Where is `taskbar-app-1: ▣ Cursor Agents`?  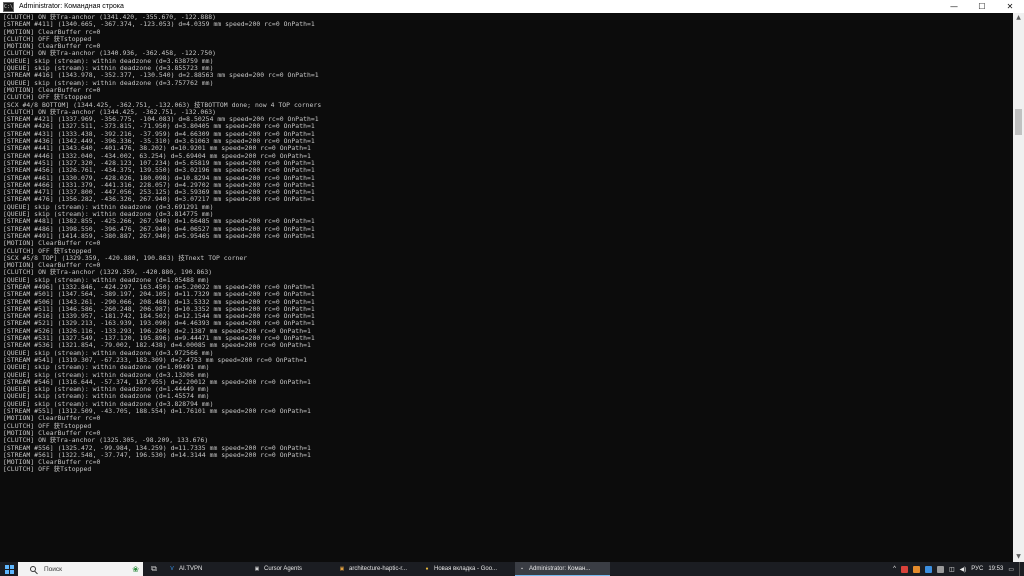
taskbar-app-1: ▣ Cursor Agents is located at coordinates (292, 569).